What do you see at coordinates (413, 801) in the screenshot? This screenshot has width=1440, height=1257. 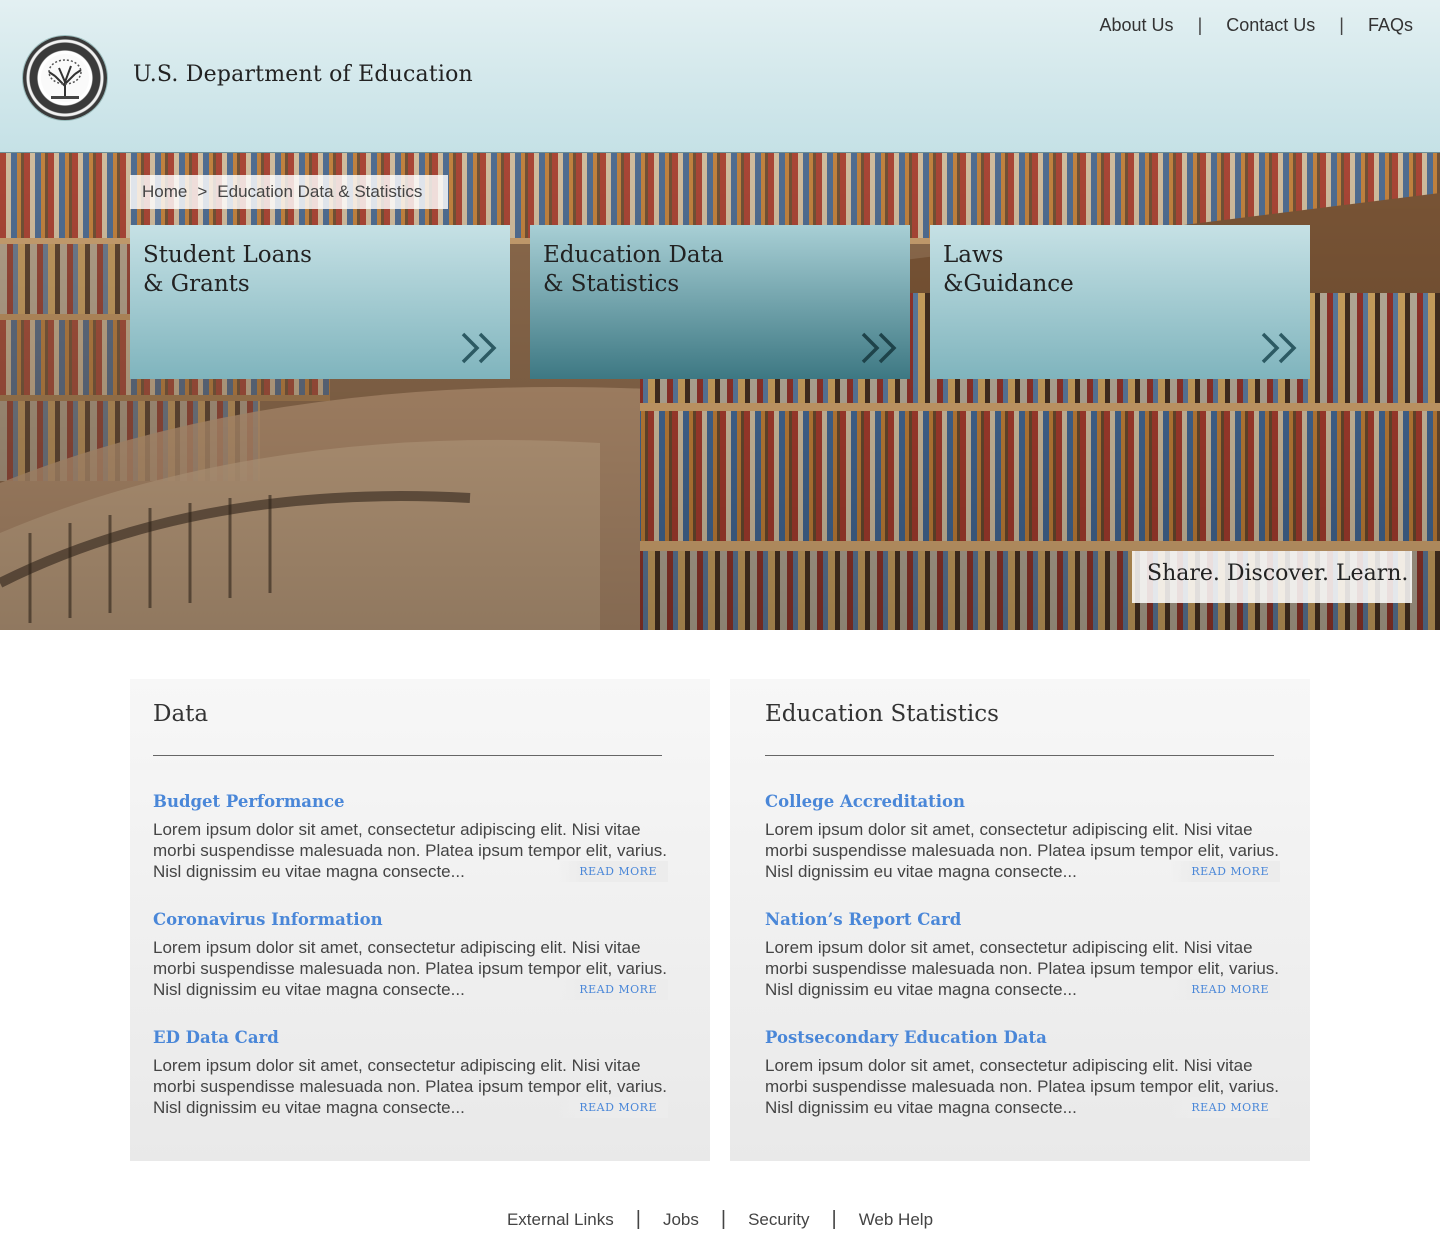 I see `item-title-link: Budget Performance` at bounding box center [413, 801].